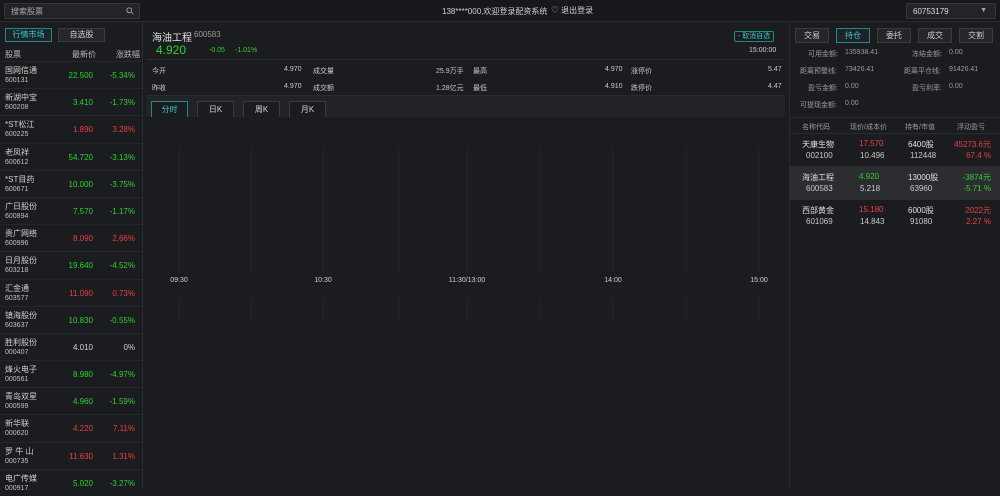 The width and height of the screenshot is (1000, 496). I want to click on position-pnl-percent: 67.4 %, so click(978, 155).